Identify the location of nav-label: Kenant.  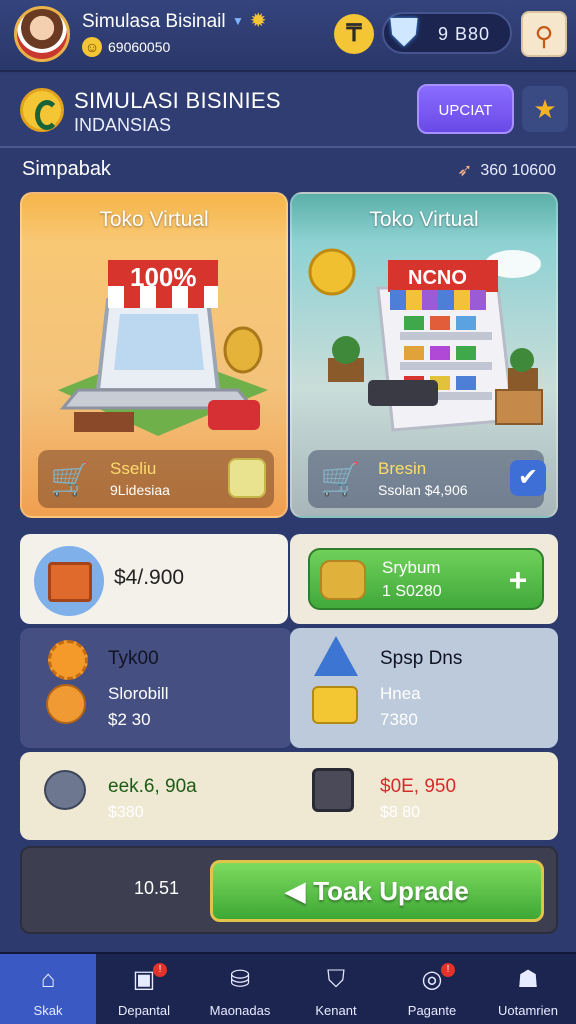
(336, 1010).